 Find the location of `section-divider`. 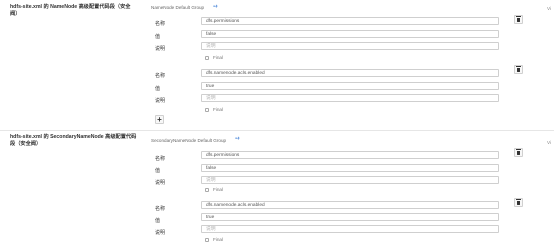

section-divider is located at coordinates (277, 130).